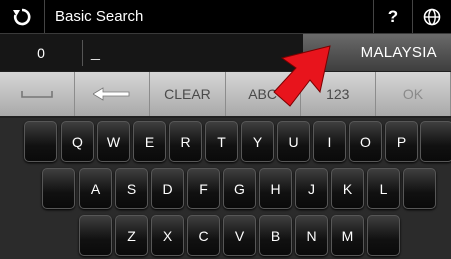 The height and width of the screenshot is (259, 451). I want to click on key-o: O, so click(365, 141).